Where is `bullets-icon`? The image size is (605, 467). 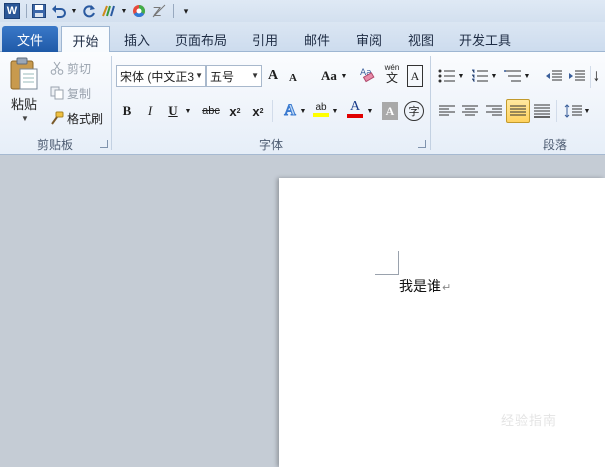 bullets-icon is located at coordinates (446, 76).